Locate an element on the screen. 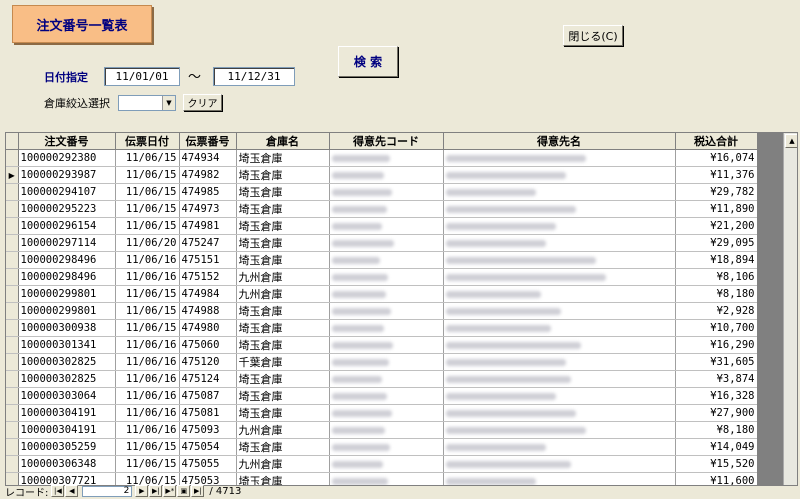 This screenshot has width=800, height=499. cell-slip-no: 475053 is located at coordinates (208, 478).